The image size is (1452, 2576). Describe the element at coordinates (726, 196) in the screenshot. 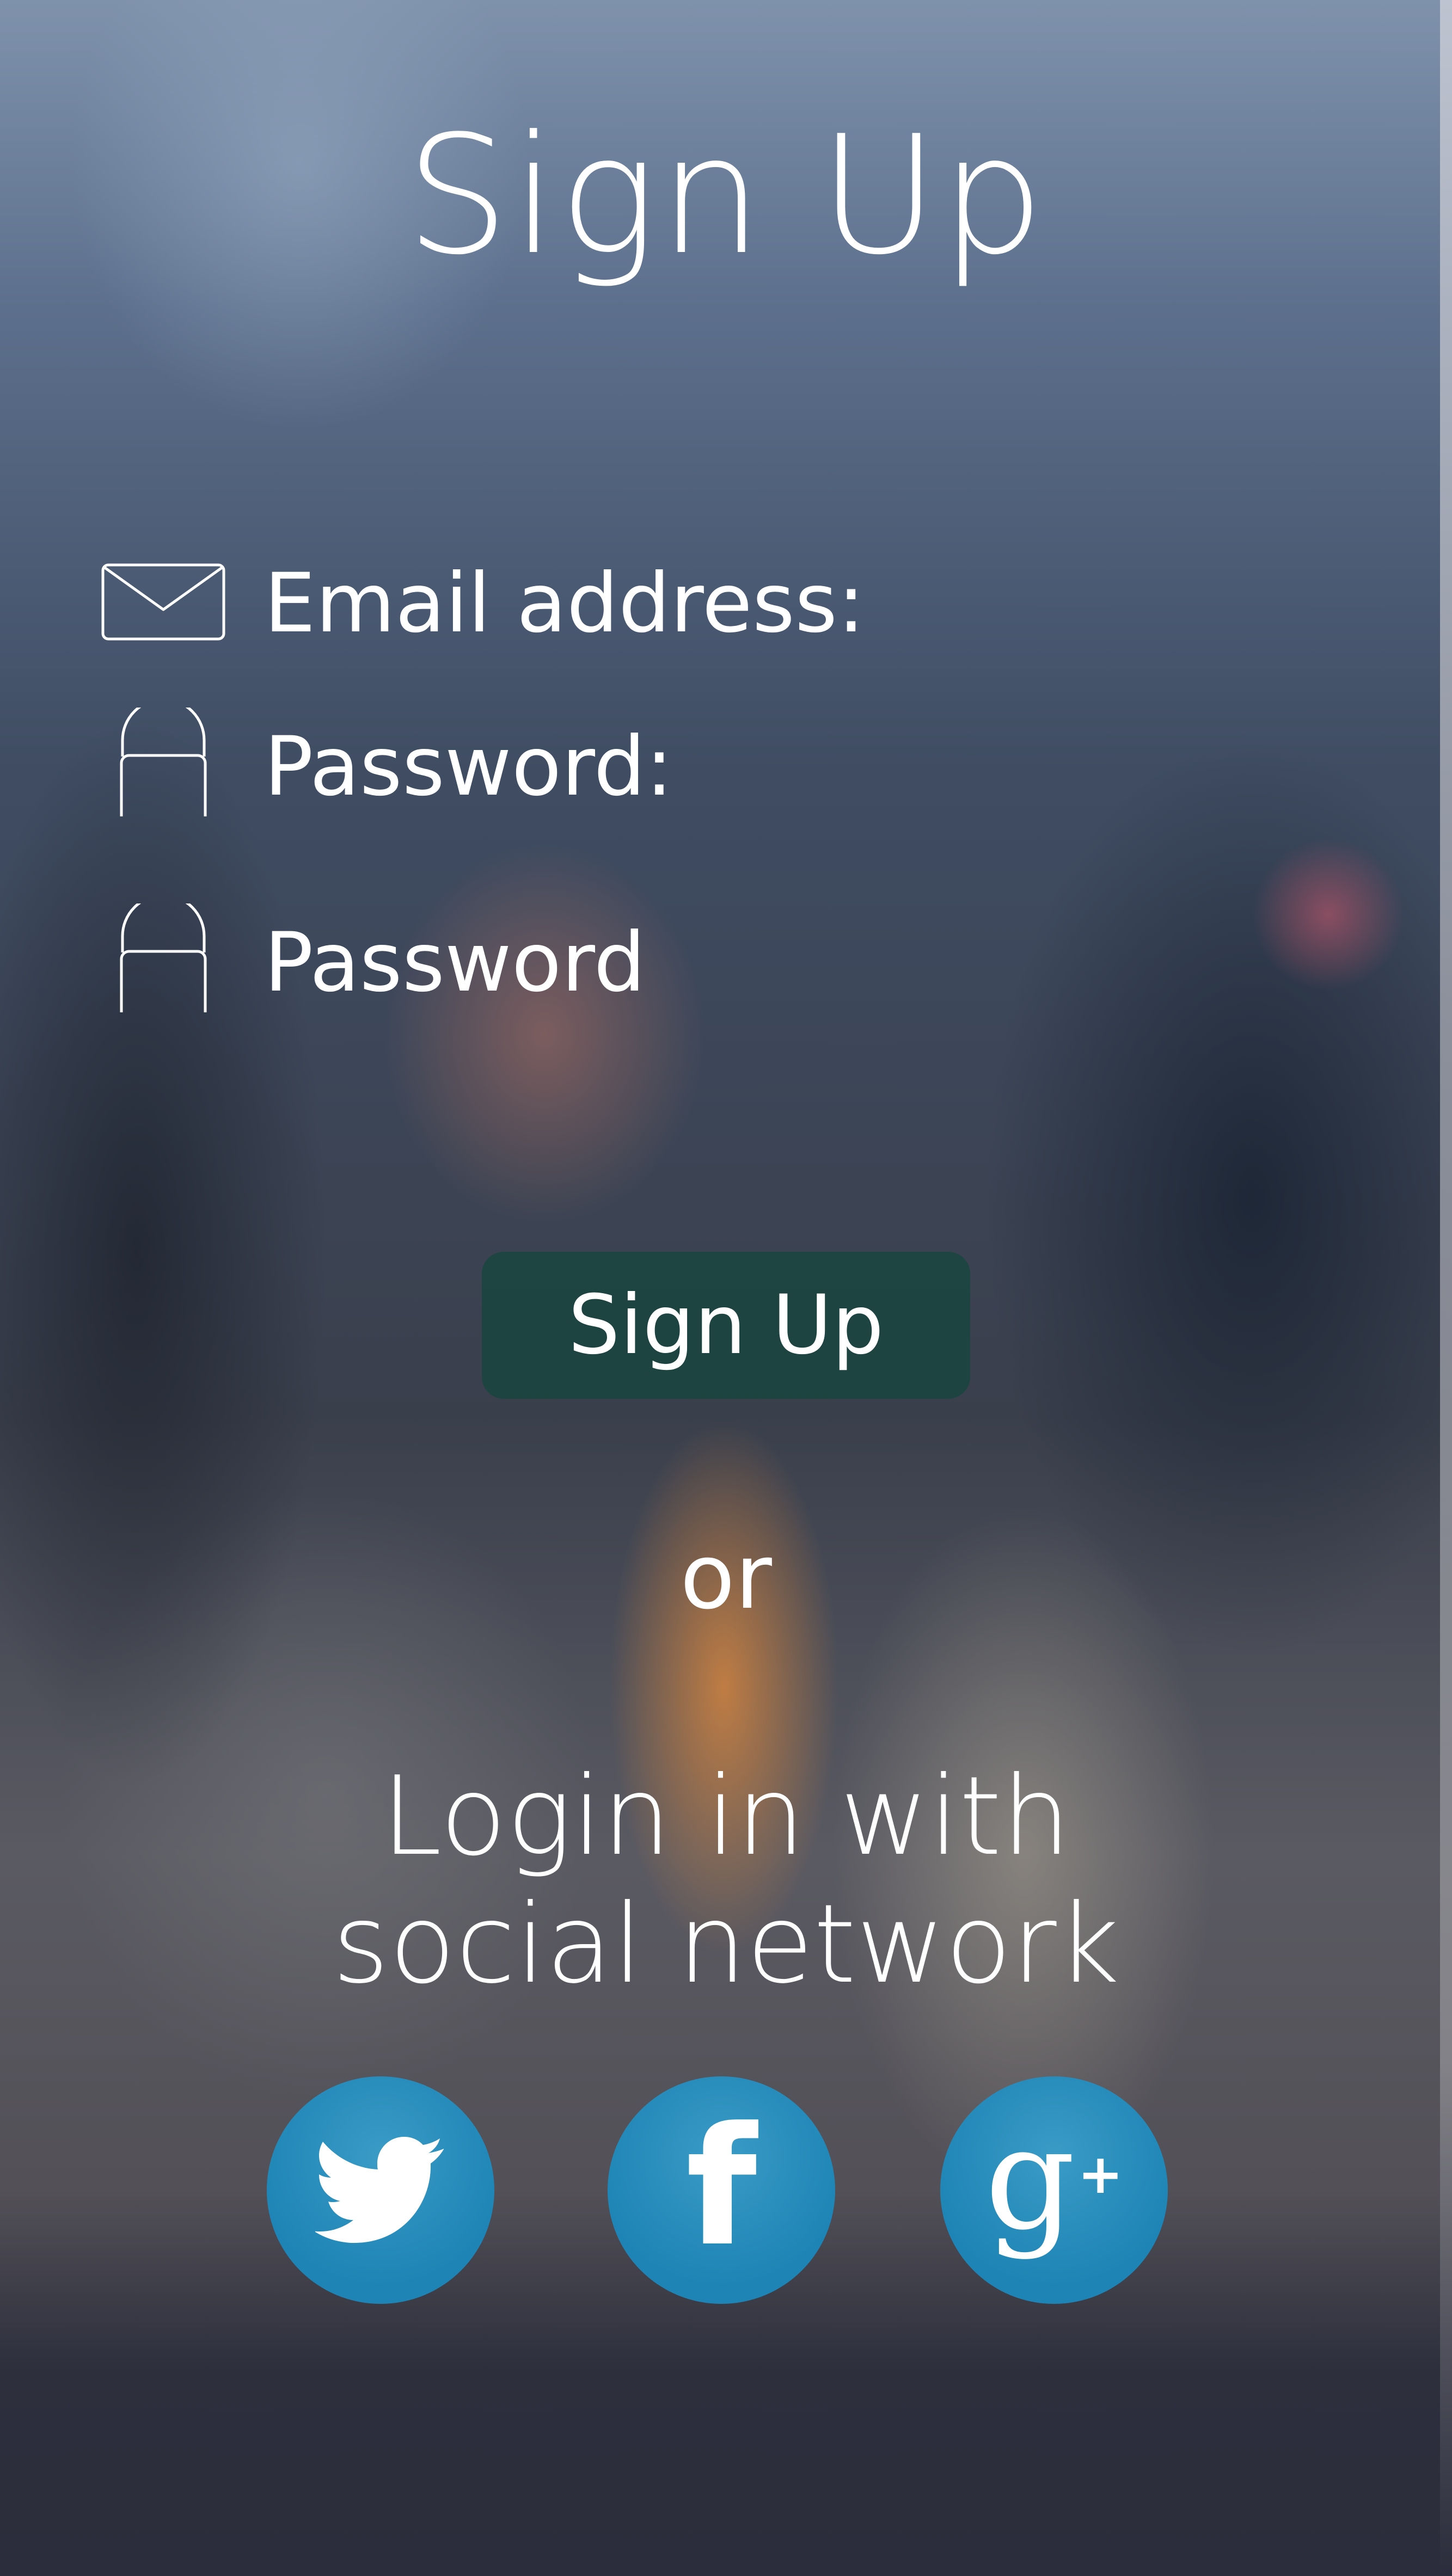

I see `page-title: Sign Up` at that location.